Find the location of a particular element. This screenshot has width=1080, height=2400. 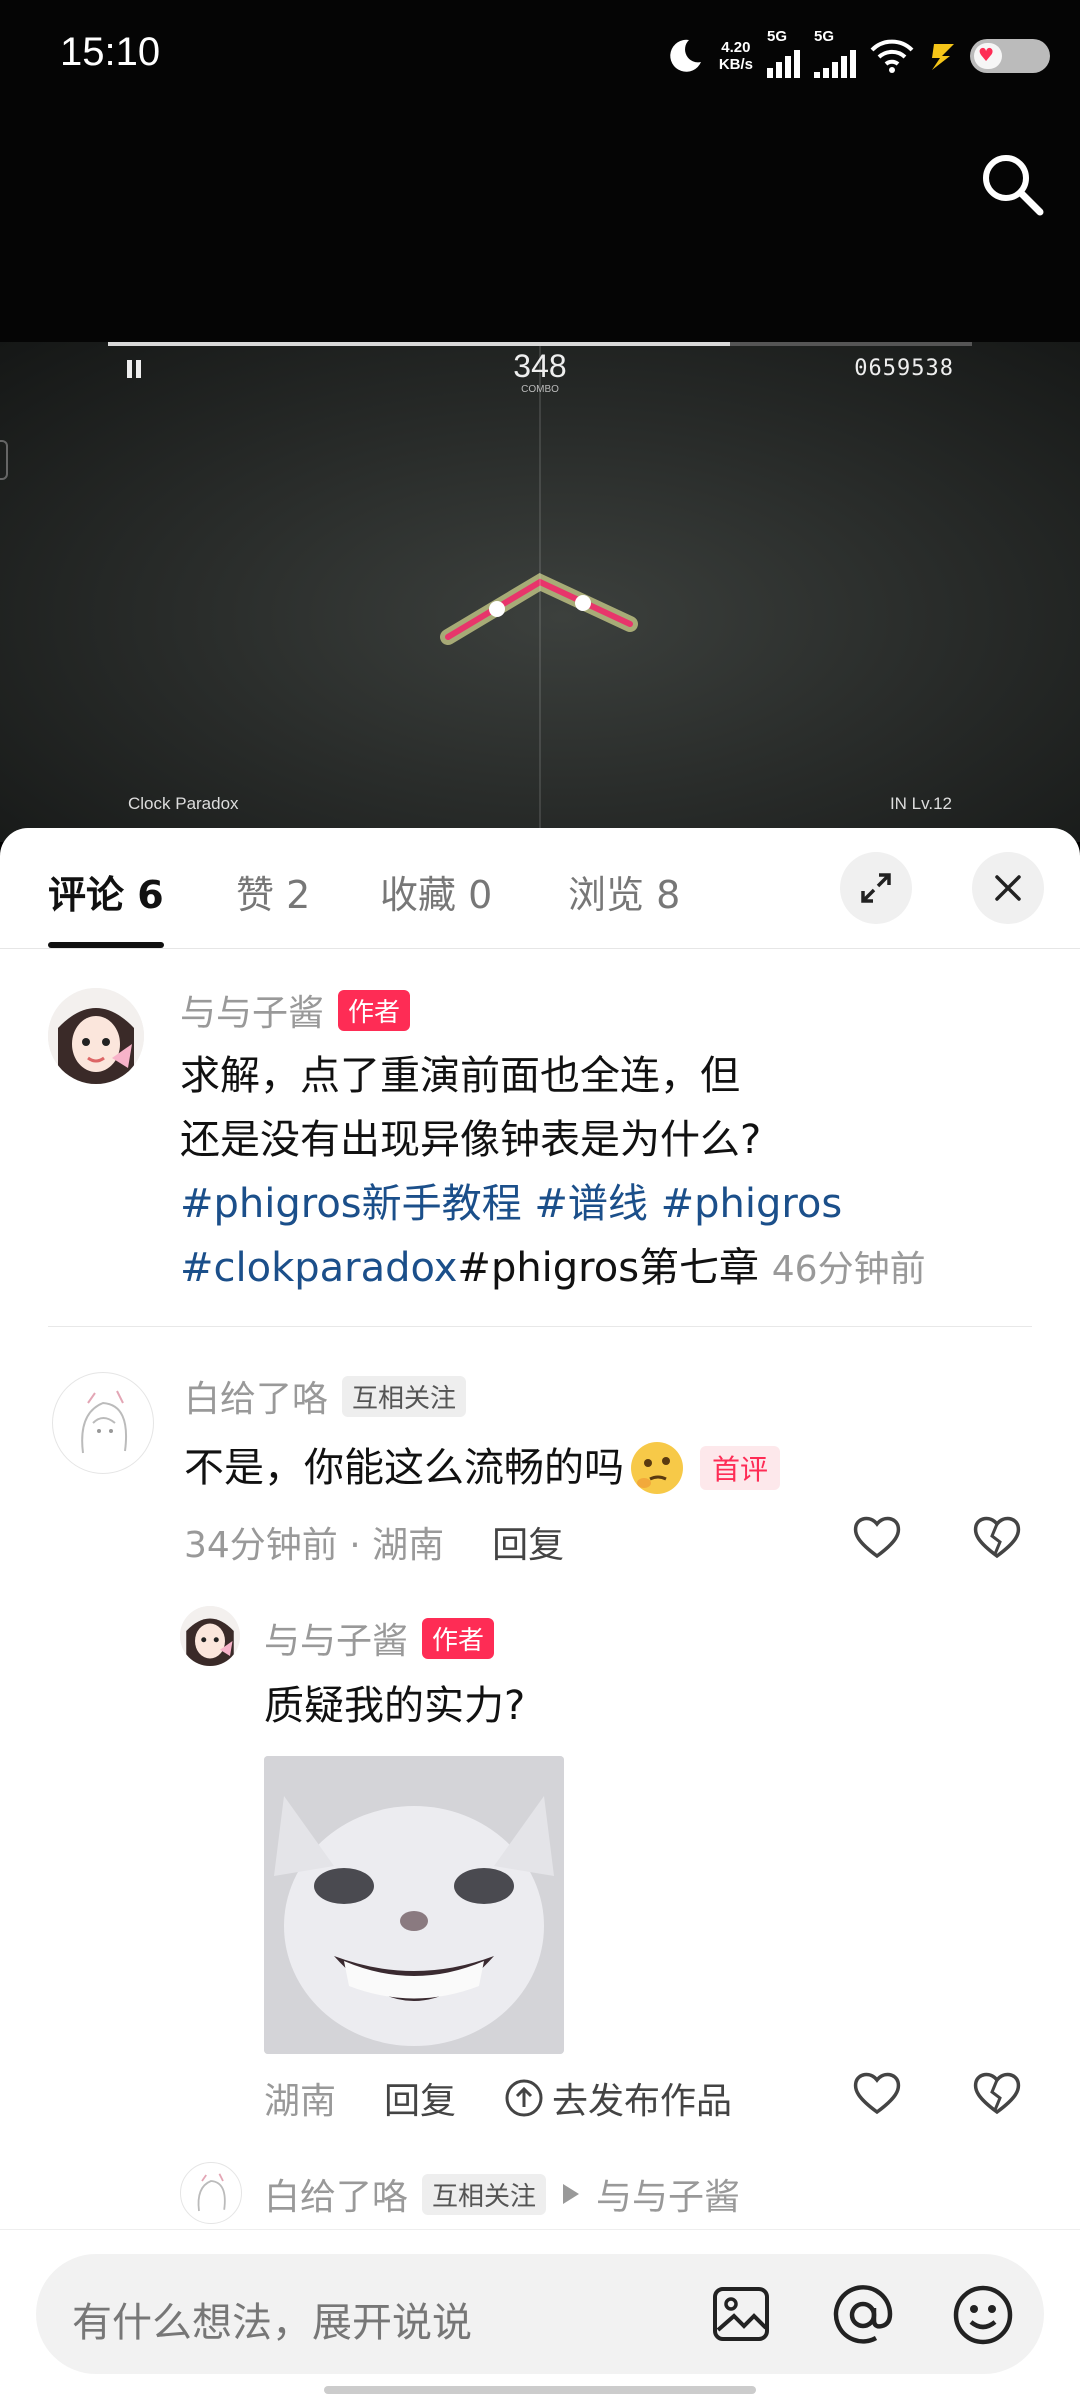

publish-work-button: 去发布作品 is located at coordinates (618, 2098).